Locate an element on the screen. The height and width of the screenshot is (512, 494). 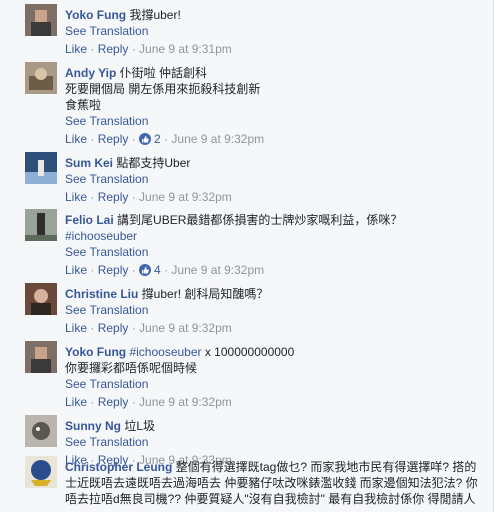
comment-text: 死要開個局 開左係用來扼殺科技創新 is located at coordinates (163, 89).